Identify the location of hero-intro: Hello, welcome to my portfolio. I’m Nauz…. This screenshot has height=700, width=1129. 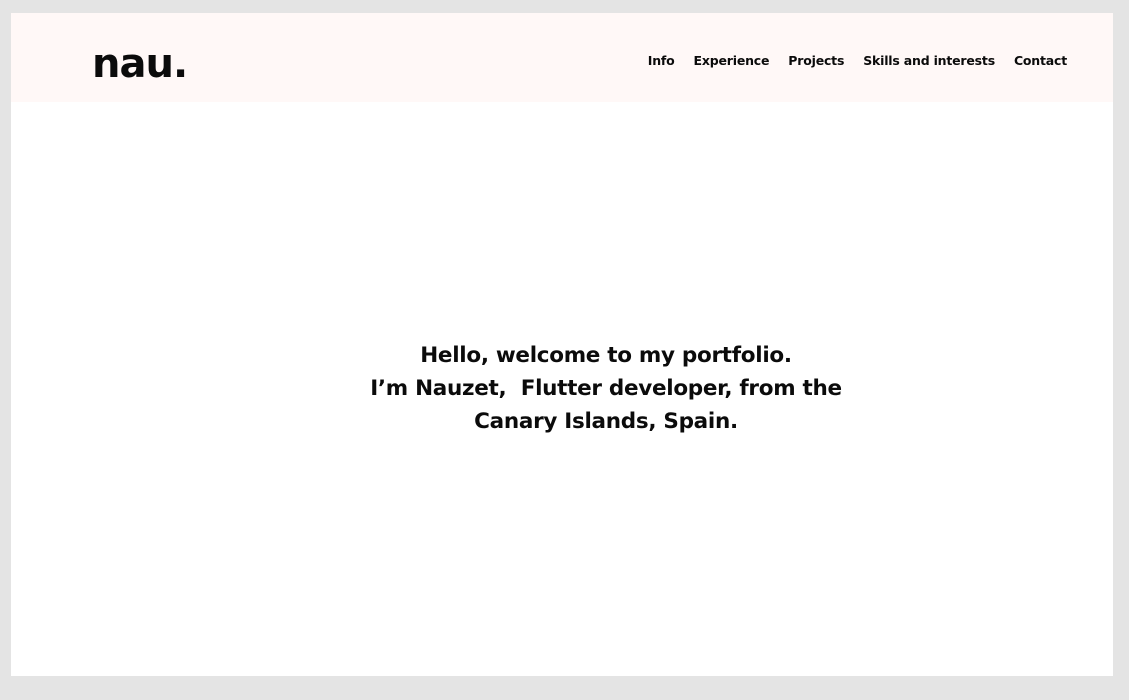
(562, 388).